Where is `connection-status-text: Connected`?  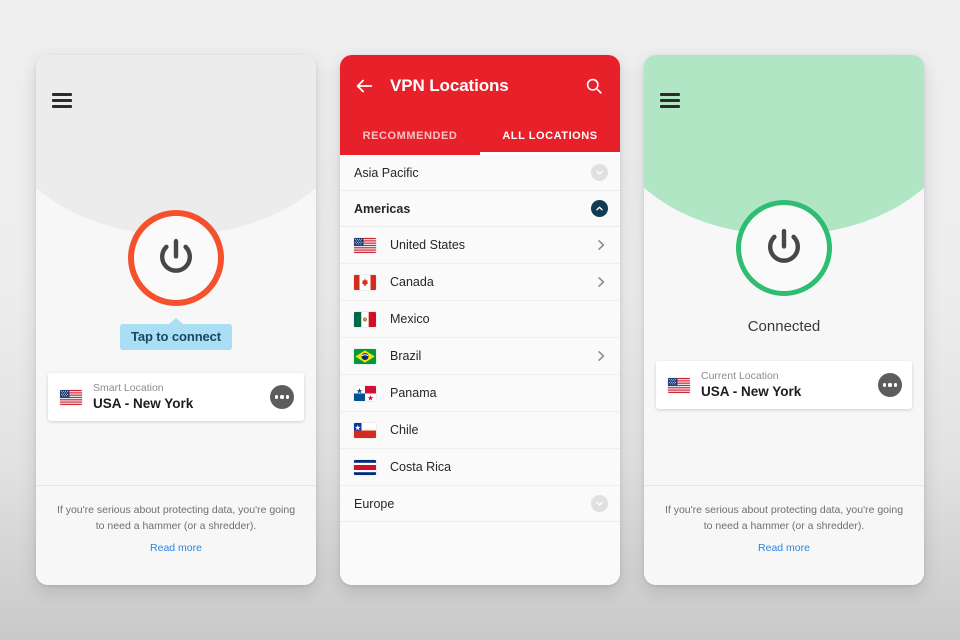
connection-status-text: Connected is located at coordinates (784, 326).